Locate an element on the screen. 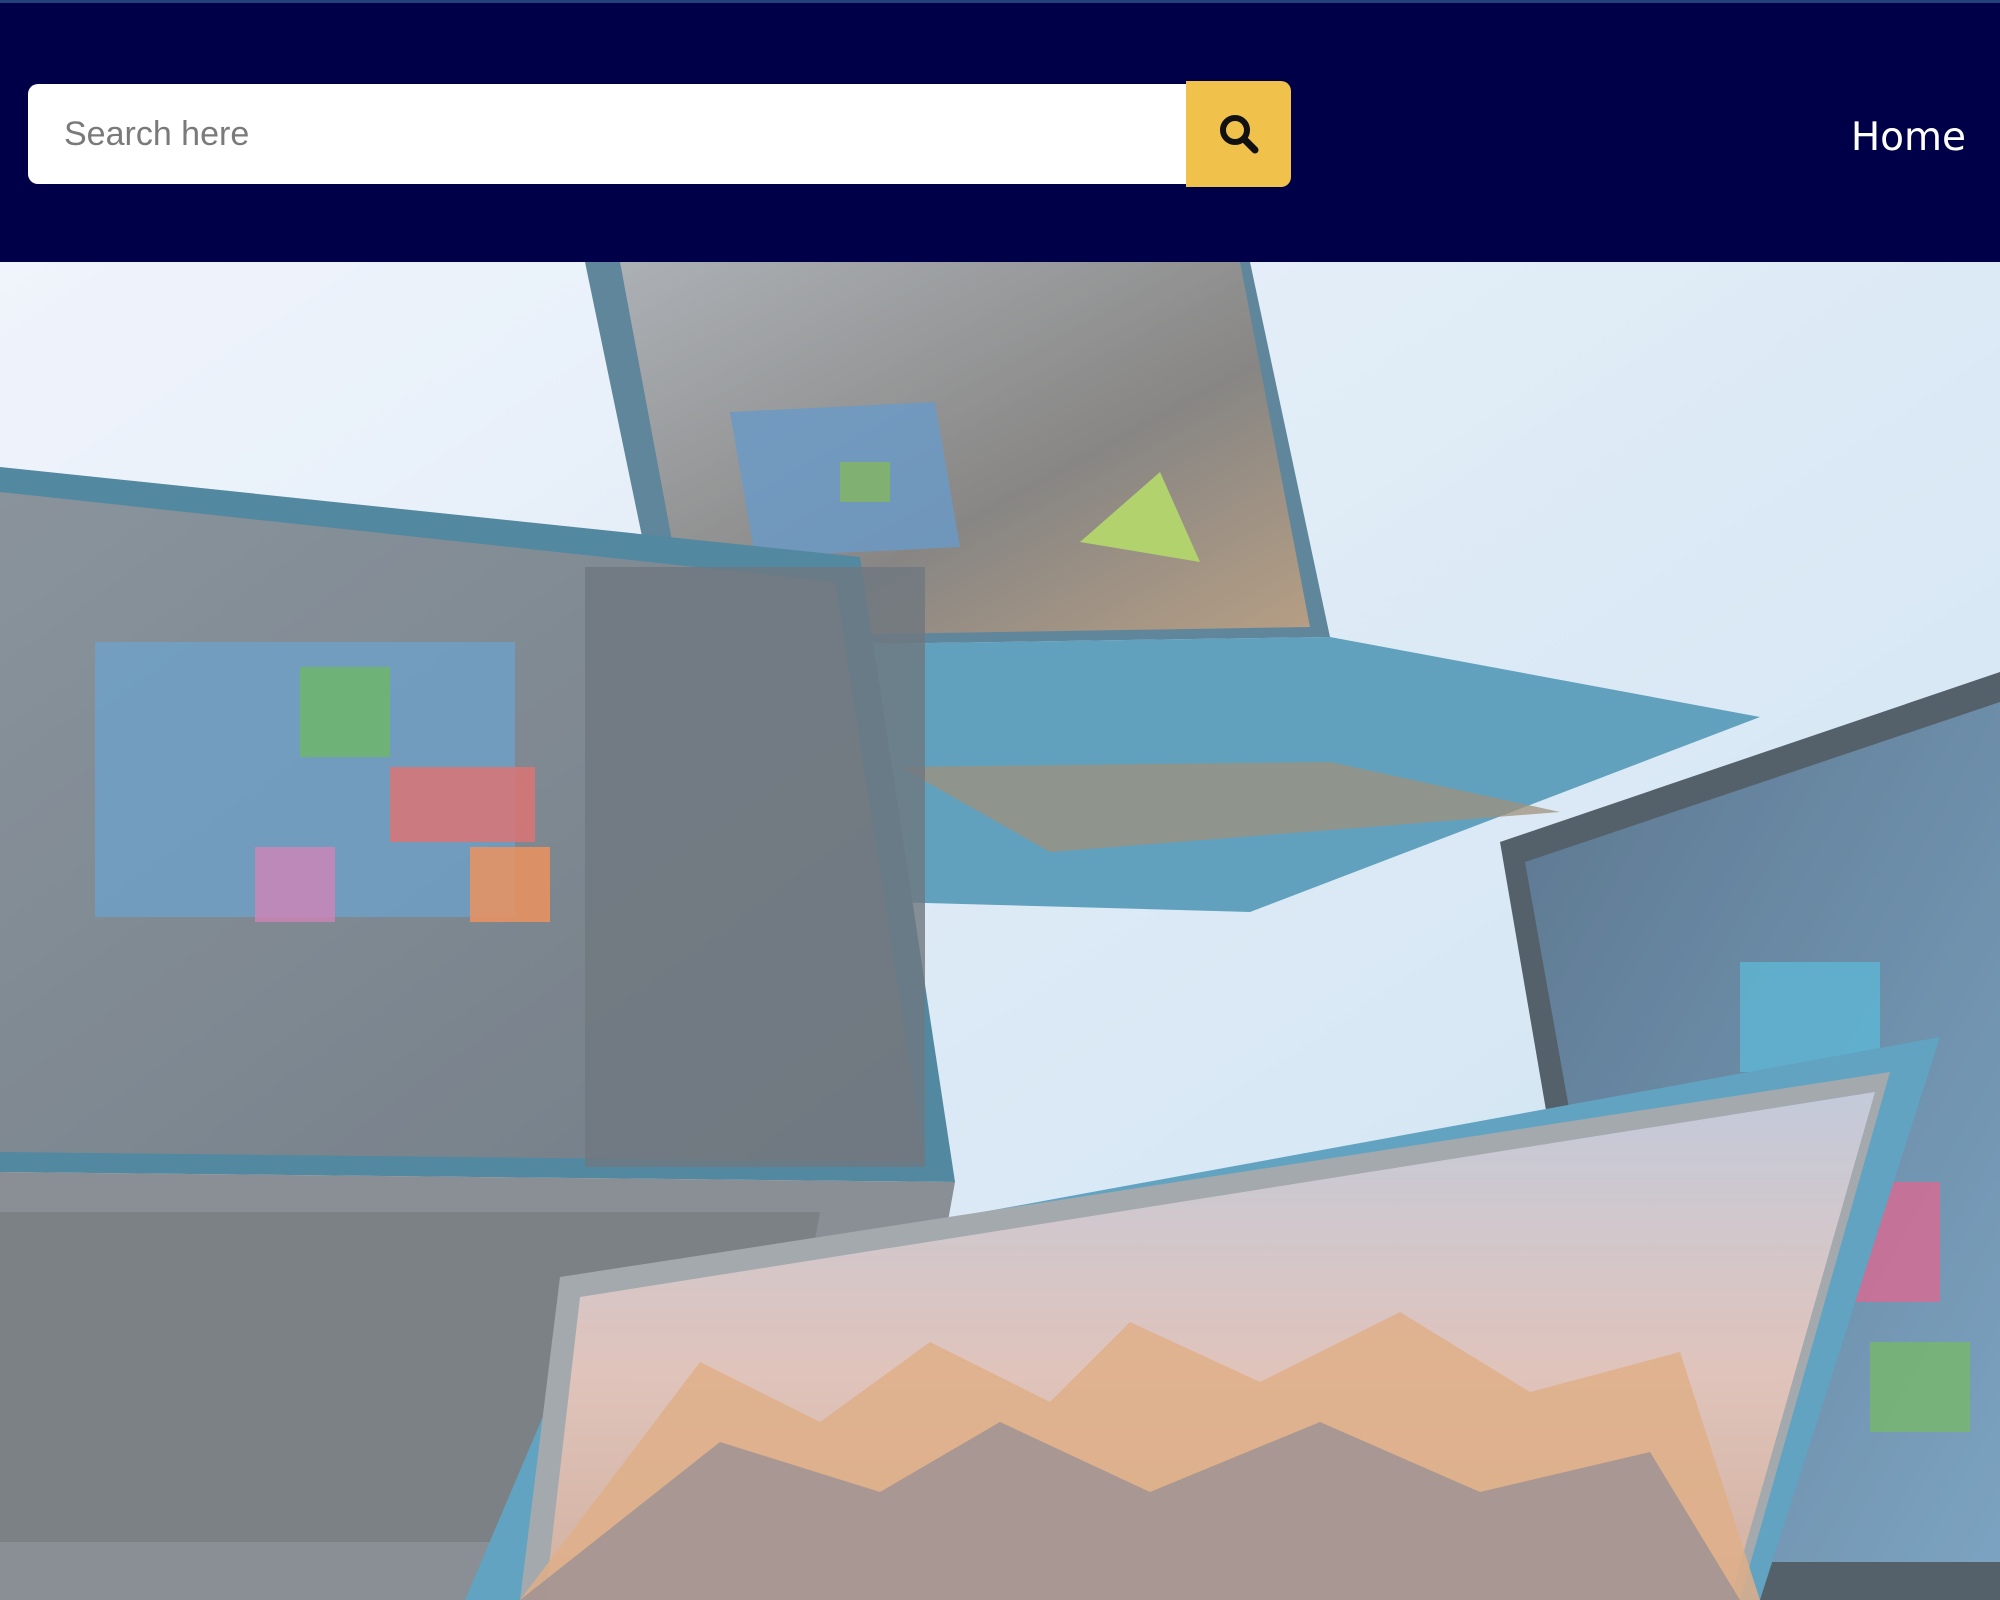 The height and width of the screenshot is (1600, 2000). search-button is located at coordinates (1238, 134).